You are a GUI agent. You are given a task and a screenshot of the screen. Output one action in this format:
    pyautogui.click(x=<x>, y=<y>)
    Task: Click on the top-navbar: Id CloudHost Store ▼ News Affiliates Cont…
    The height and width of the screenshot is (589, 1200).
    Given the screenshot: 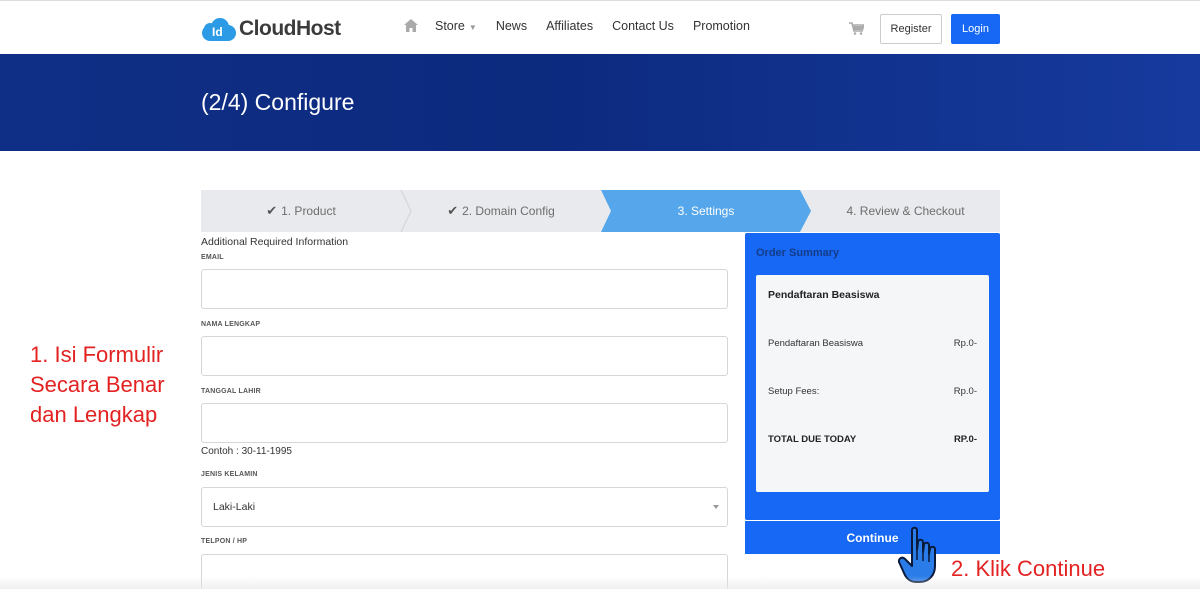 What is the action you would take?
    pyautogui.click(x=600, y=27)
    